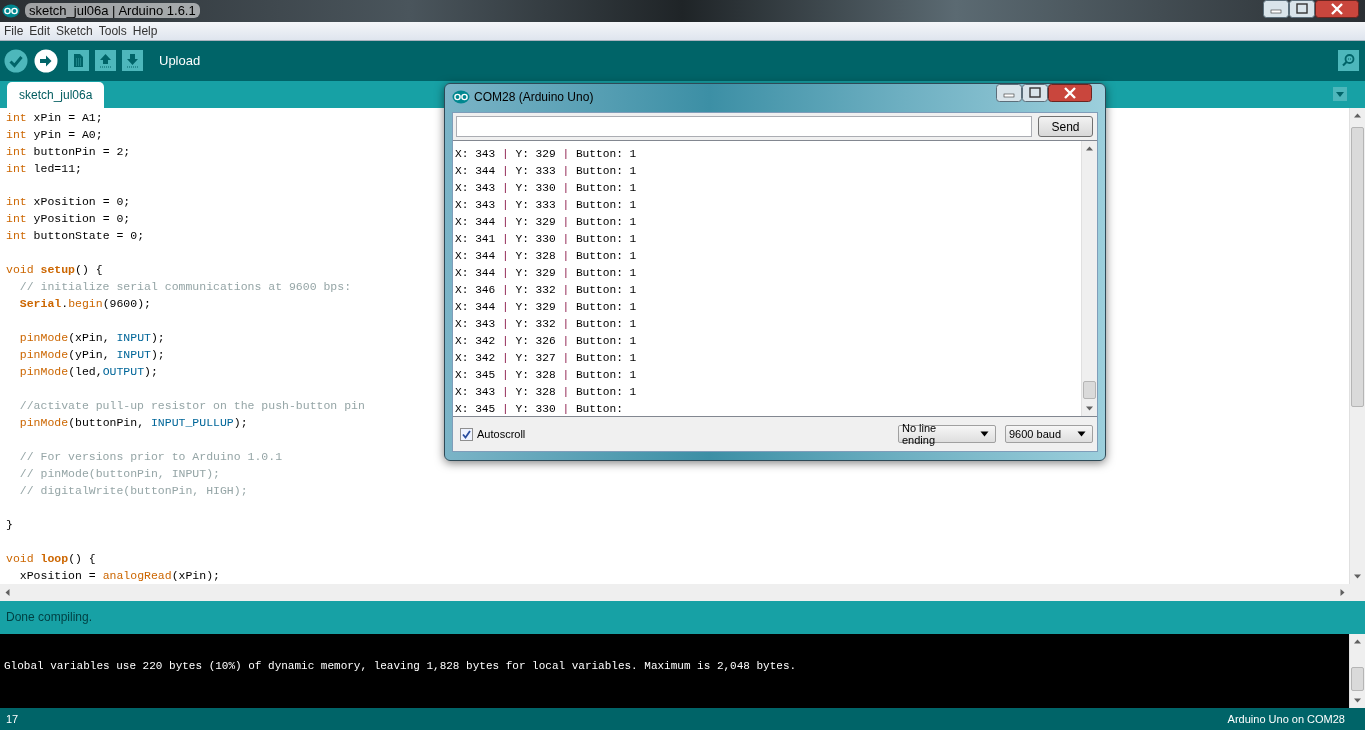 The image size is (1365, 730). What do you see at coordinates (546, 324) in the screenshot?
I see `serial-output-line: X: 343 | Y: 332 | Button: 1` at bounding box center [546, 324].